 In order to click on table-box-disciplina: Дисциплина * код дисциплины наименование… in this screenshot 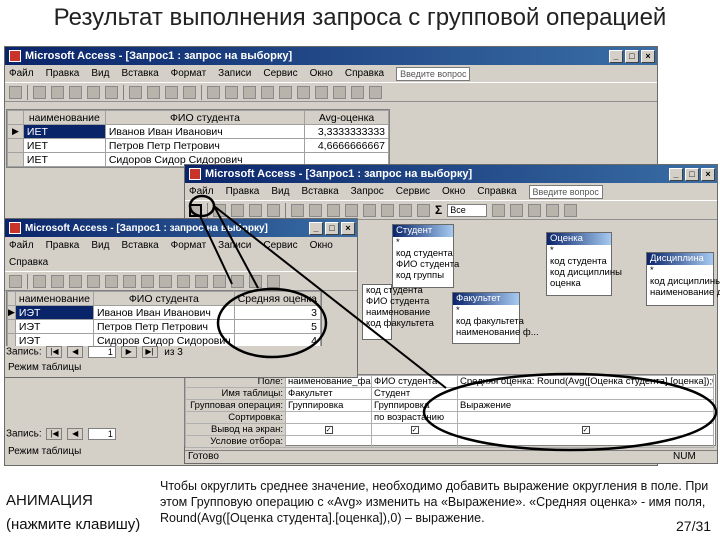, I will do `click(683, 279)`.